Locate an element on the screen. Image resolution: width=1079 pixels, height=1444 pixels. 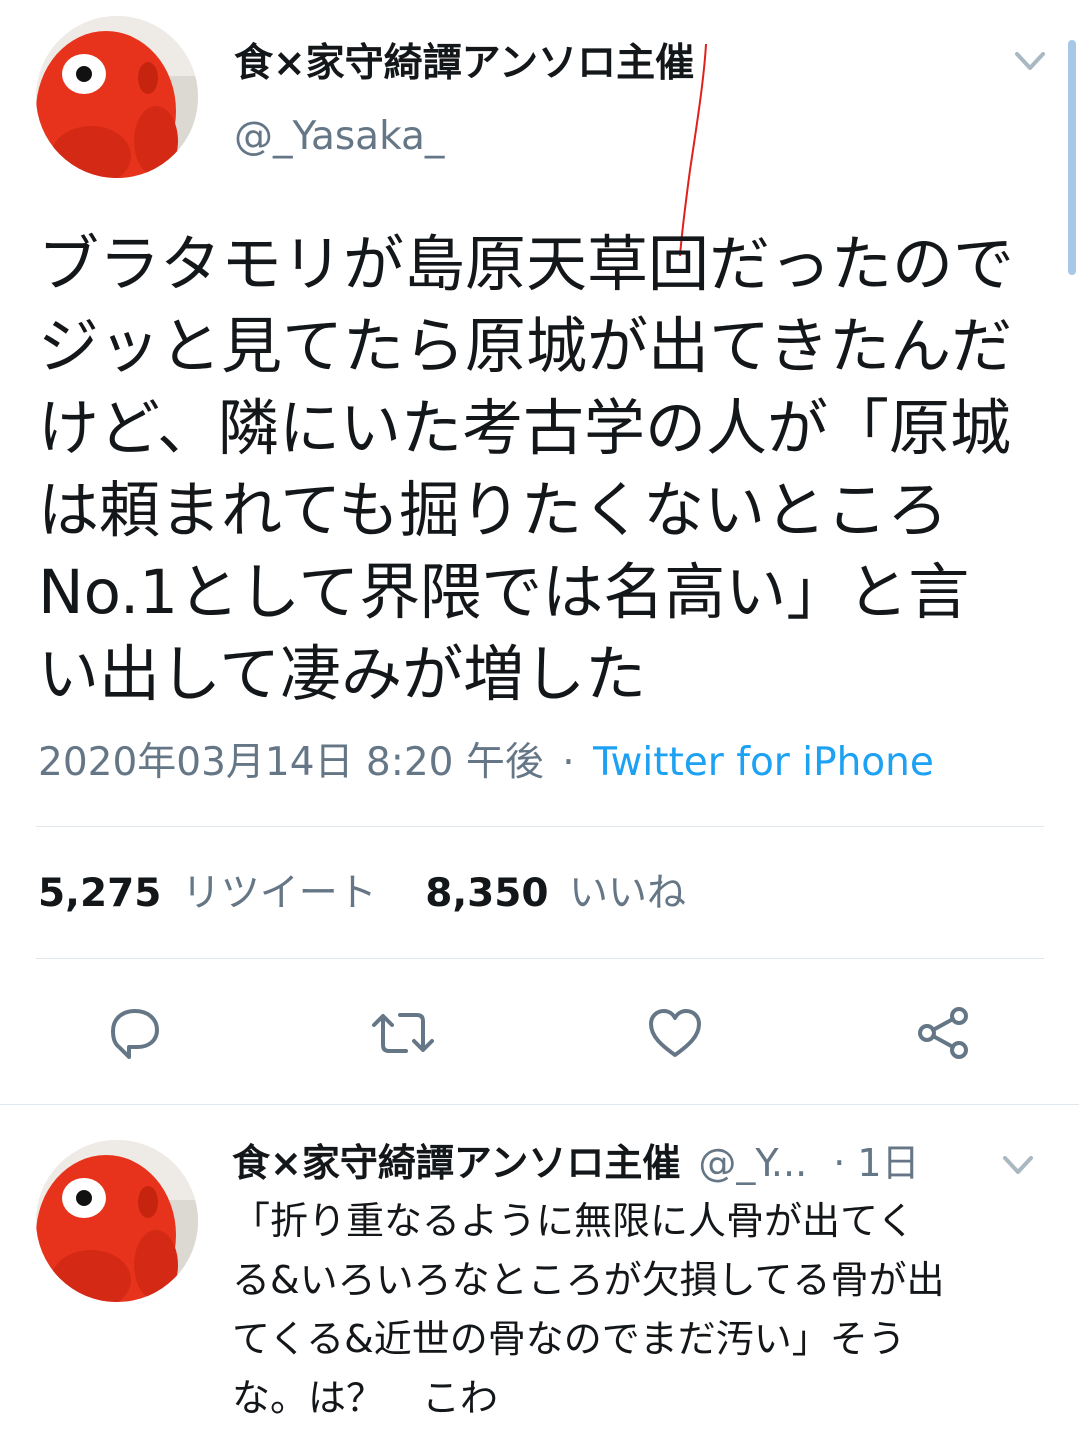
tweet-meta: 2020年03月14日 8:20 午後 · Twitter for iPhone is located at coordinates (486, 763).